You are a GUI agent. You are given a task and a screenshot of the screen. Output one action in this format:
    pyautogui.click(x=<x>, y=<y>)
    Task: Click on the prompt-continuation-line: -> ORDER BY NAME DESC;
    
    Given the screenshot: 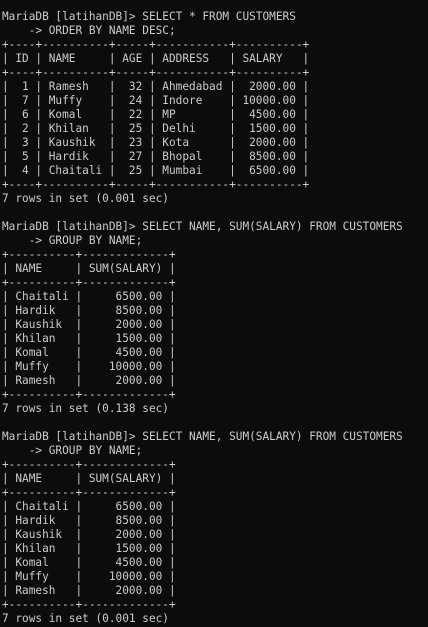 What is the action you would take?
    pyautogui.click(x=89, y=30)
    